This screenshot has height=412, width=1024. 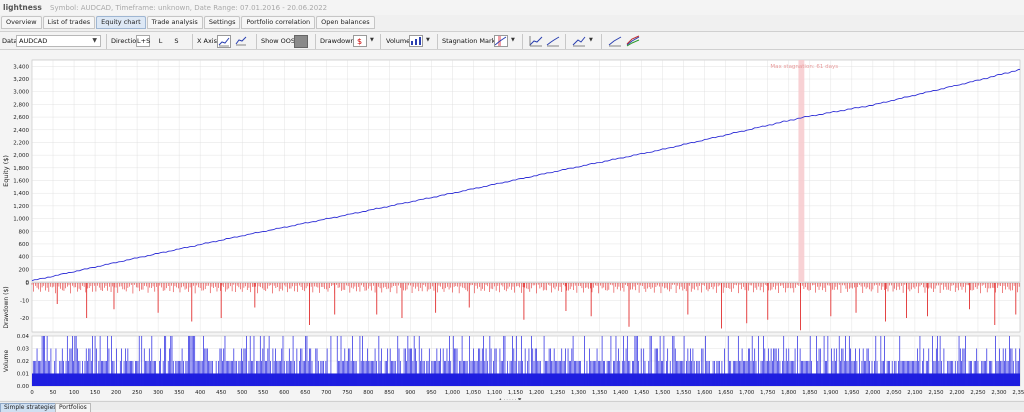 I want to click on chart-balance-icon, so click(x=553, y=41).